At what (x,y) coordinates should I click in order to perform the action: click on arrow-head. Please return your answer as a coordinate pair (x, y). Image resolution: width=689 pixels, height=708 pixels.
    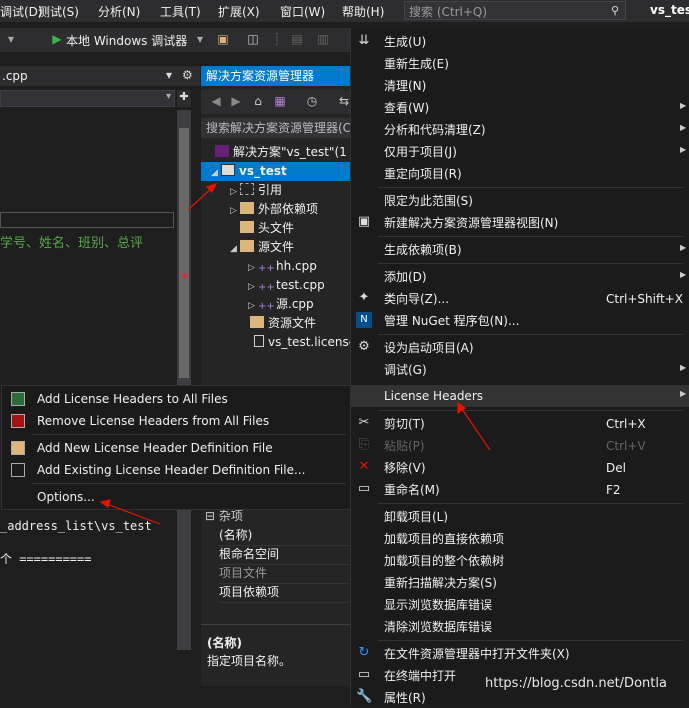
    Looking at the image, I should click on (105, 503).